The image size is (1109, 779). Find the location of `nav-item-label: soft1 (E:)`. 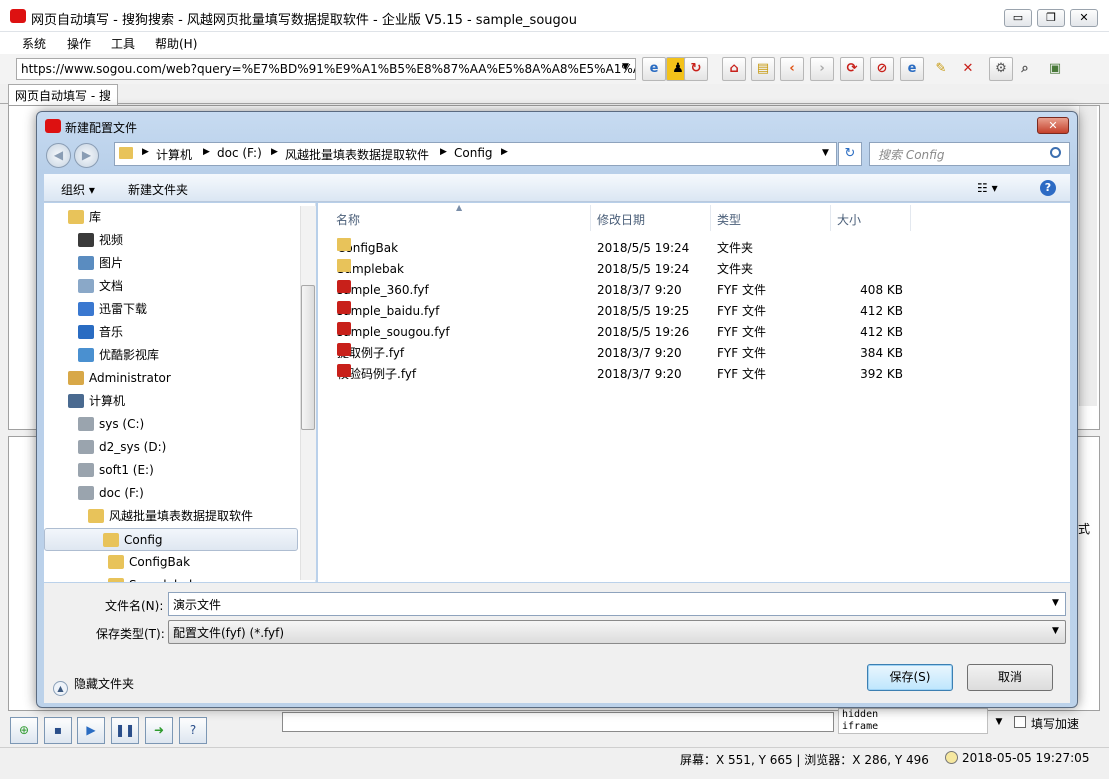

nav-item-label: soft1 (E:) is located at coordinates (126, 470).